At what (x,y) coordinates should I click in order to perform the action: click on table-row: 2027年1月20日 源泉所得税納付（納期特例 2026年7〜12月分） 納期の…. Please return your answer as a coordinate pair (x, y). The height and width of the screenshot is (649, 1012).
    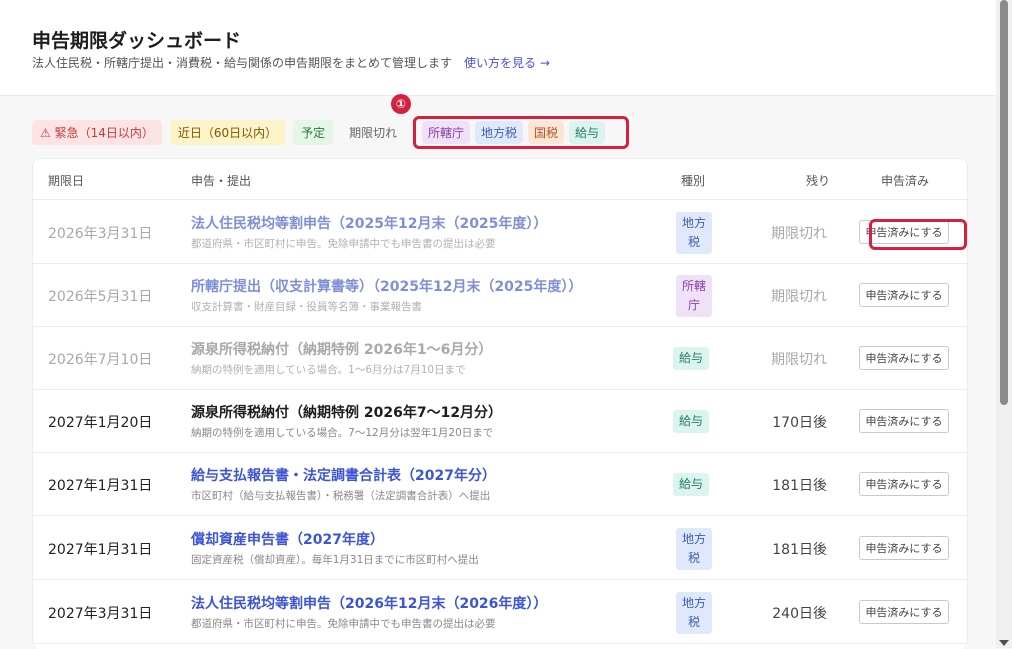
    Looking at the image, I should click on (500, 421).